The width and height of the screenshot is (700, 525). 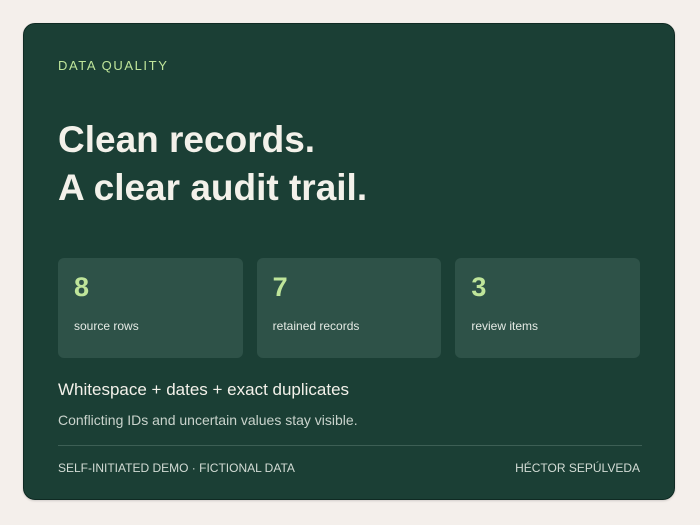 What do you see at coordinates (577, 468) in the screenshot?
I see `footer-author: HÉCTOR SEPÚLVEDA` at bounding box center [577, 468].